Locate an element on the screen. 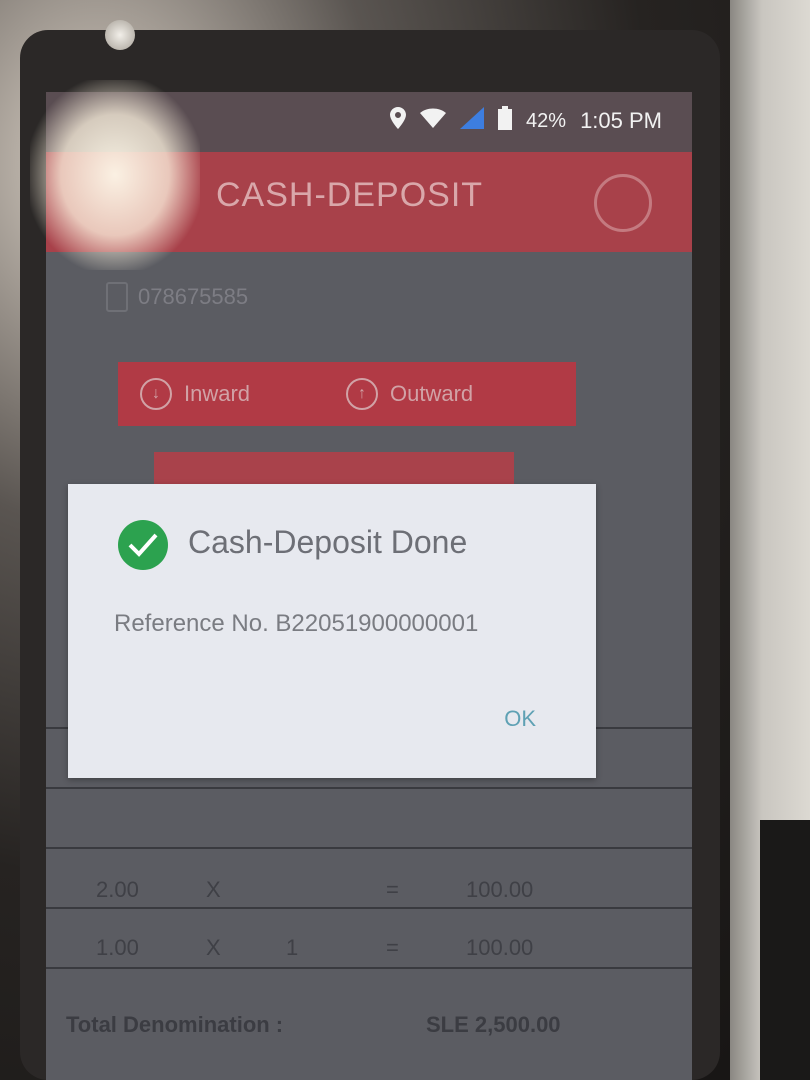 Image resolution: width=810 pixels, height=1080 pixels. status-clock: 1:05 PM is located at coordinates (621, 120).